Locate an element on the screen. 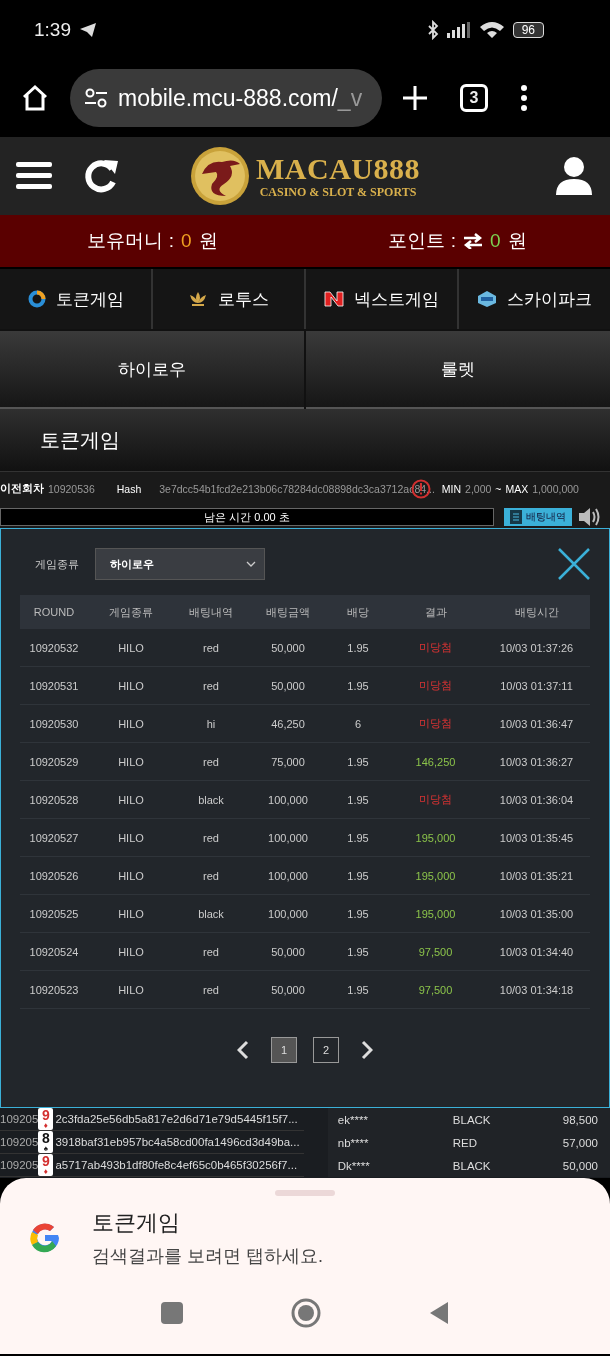  user-name: nb**** is located at coordinates (353, 1142).